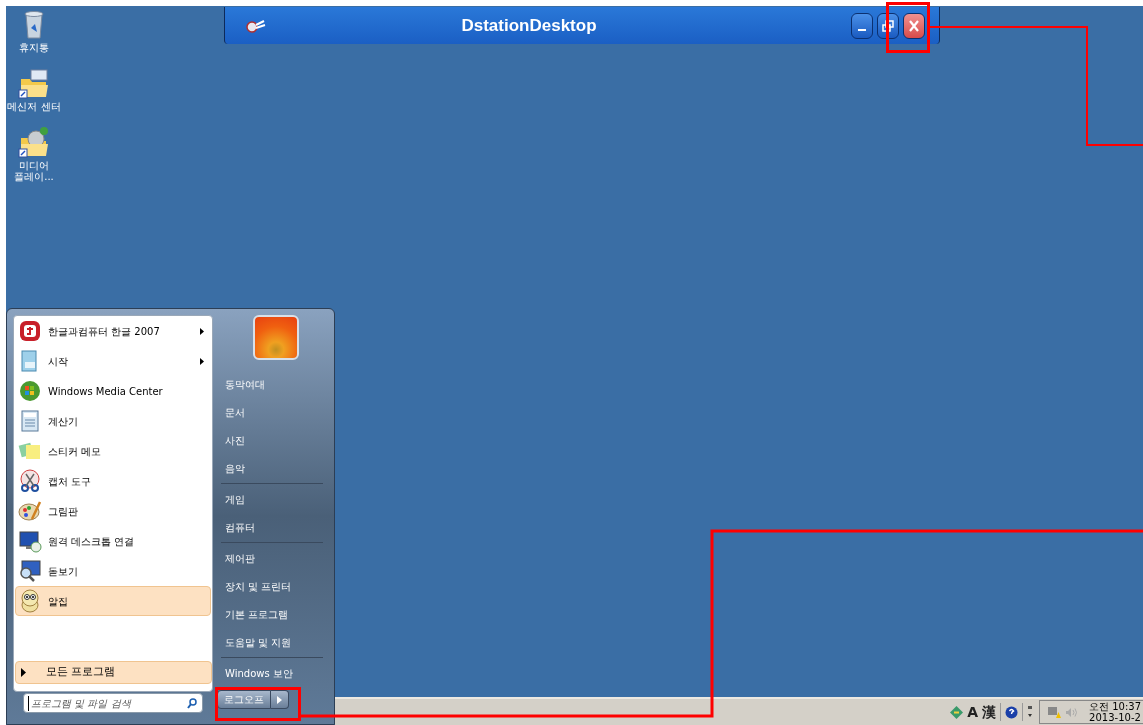 This screenshot has width=1143, height=725. I want to click on program-menu-item: 한글과컴퓨터 한글 2007, so click(113, 331).